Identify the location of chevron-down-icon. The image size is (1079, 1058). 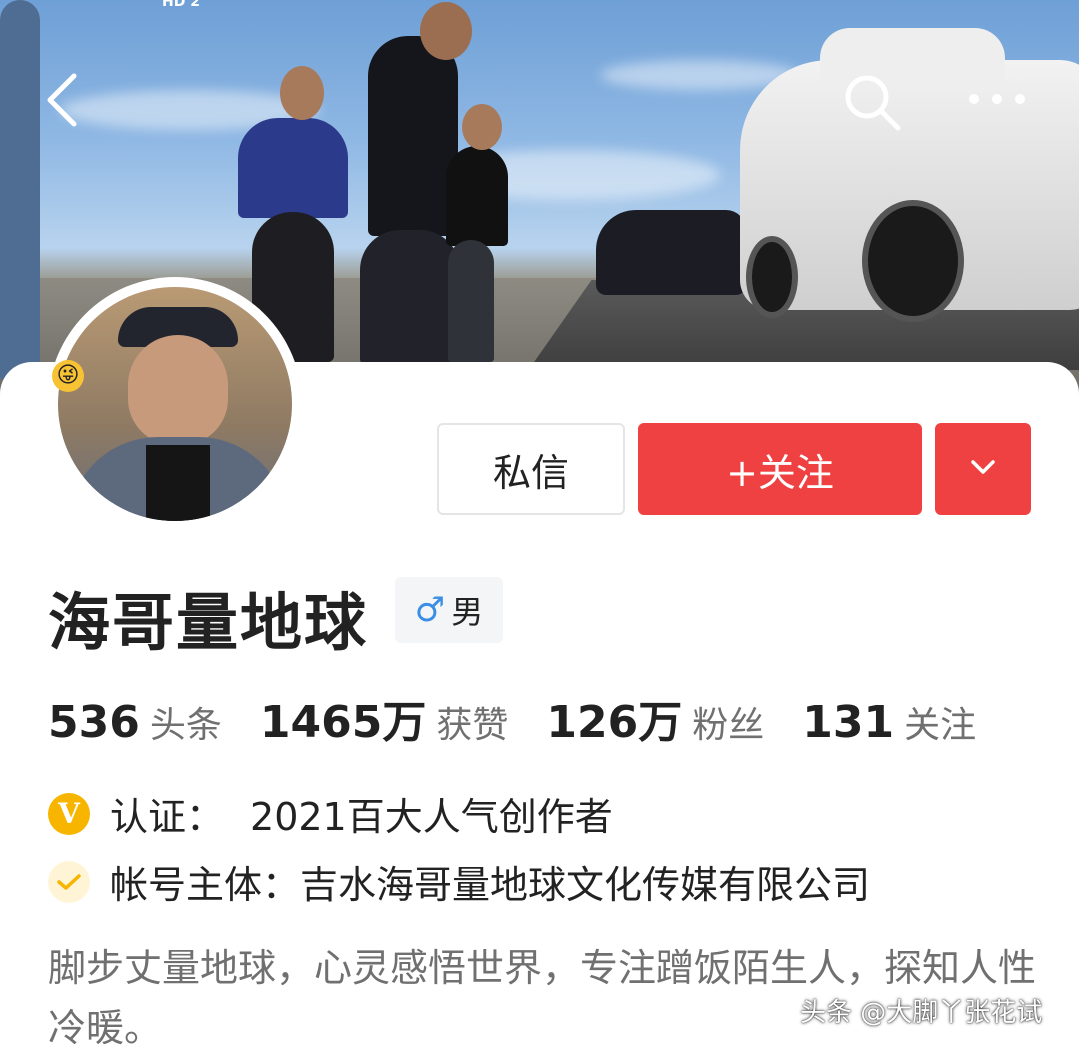
(983, 469).